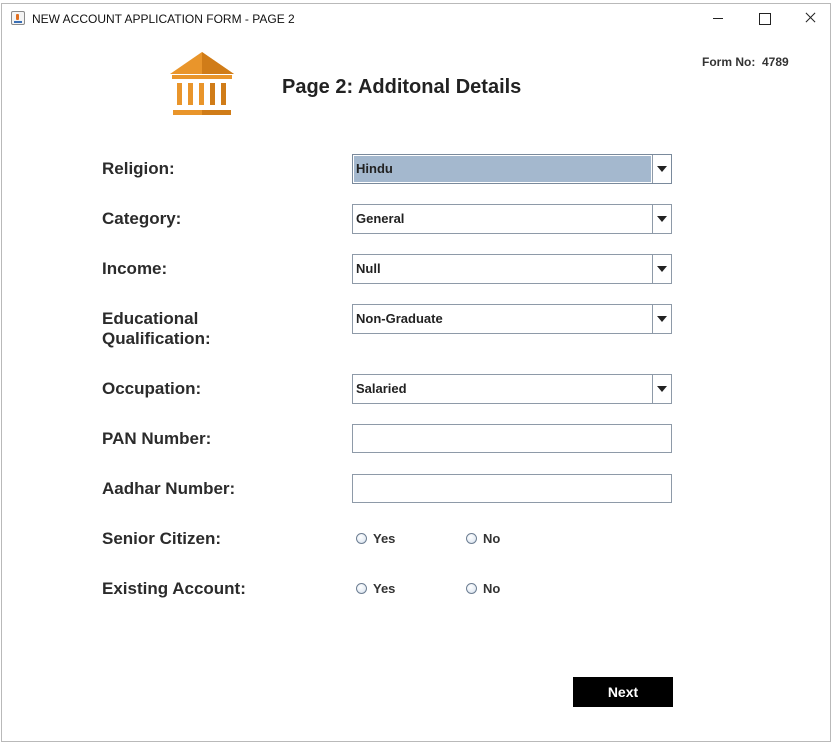  Describe the element at coordinates (623, 692) in the screenshot. I see `next-button: Next` at that location.